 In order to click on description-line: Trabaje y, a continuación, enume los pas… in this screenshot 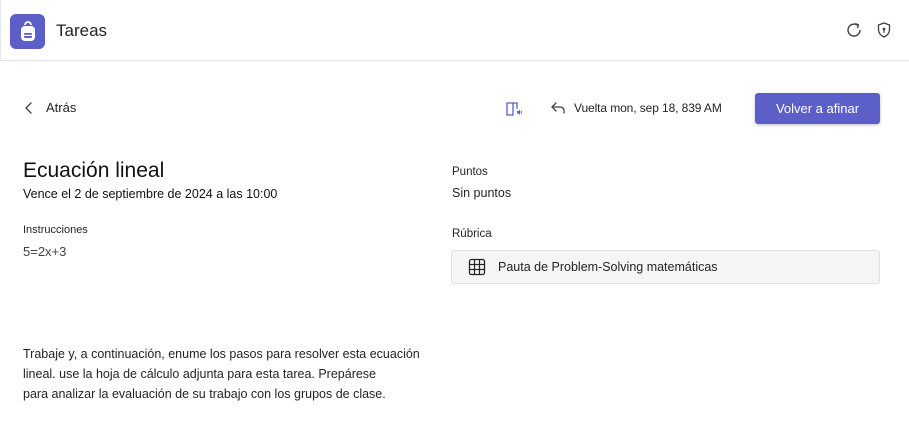, I will do `click(221, 354)`.